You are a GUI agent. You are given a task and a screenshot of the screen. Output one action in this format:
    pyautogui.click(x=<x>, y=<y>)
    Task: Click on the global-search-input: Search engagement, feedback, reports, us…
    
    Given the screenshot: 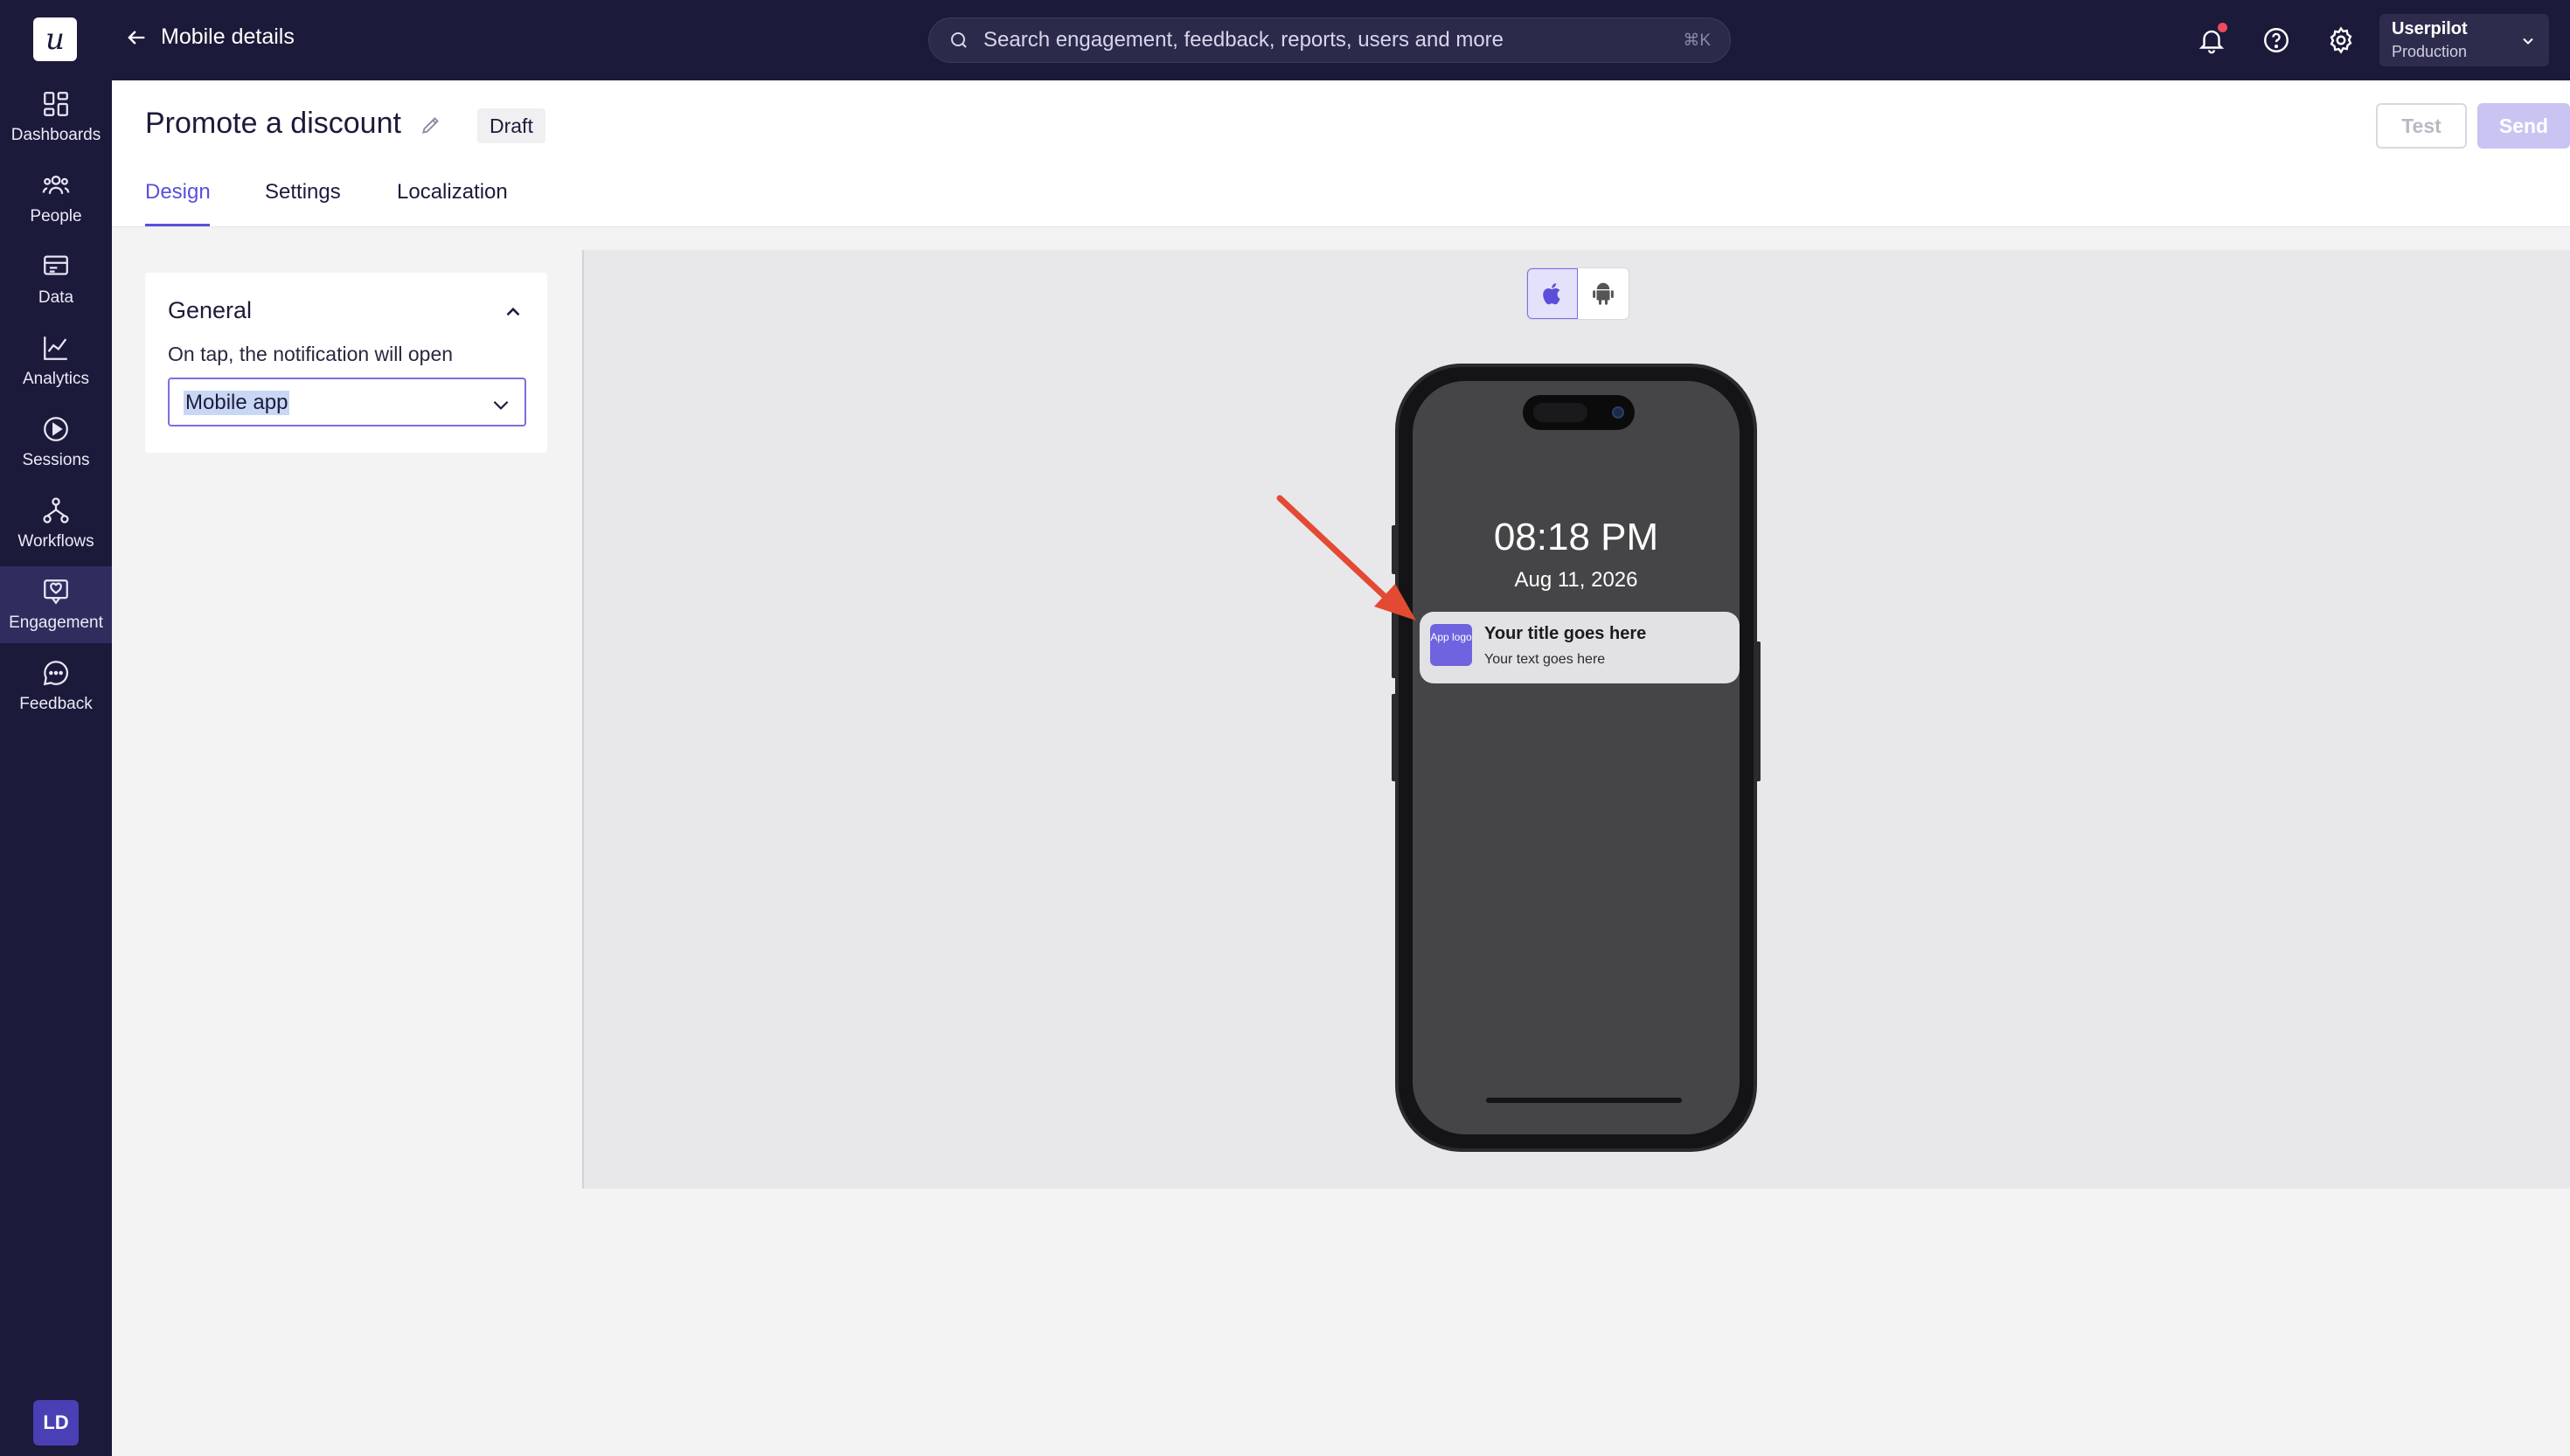 What is the action you would take?
    pyautogui.click(x=1329, y=40)
    